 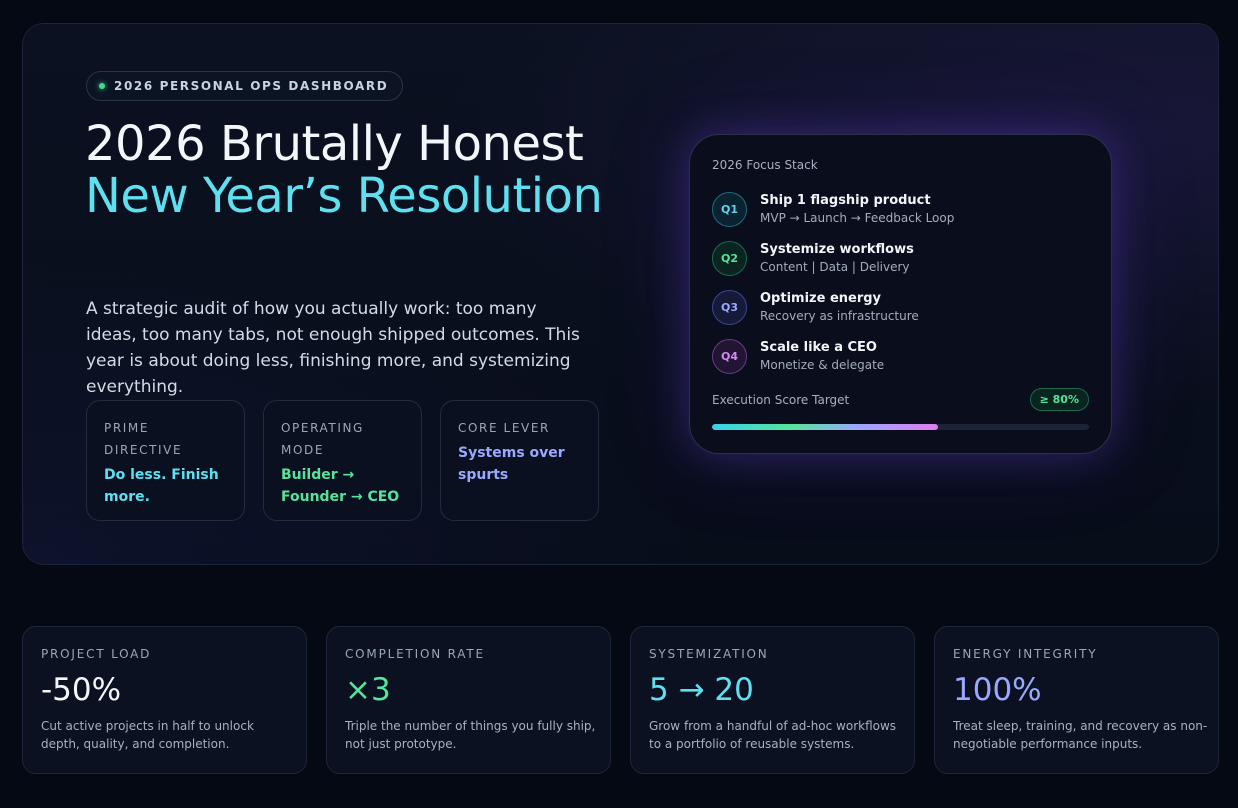 What do you see at coordinates (143, 439) in the screenshot?
I see `card-label: PRIME DIRECTIVE` at bounding box center [143, 439].